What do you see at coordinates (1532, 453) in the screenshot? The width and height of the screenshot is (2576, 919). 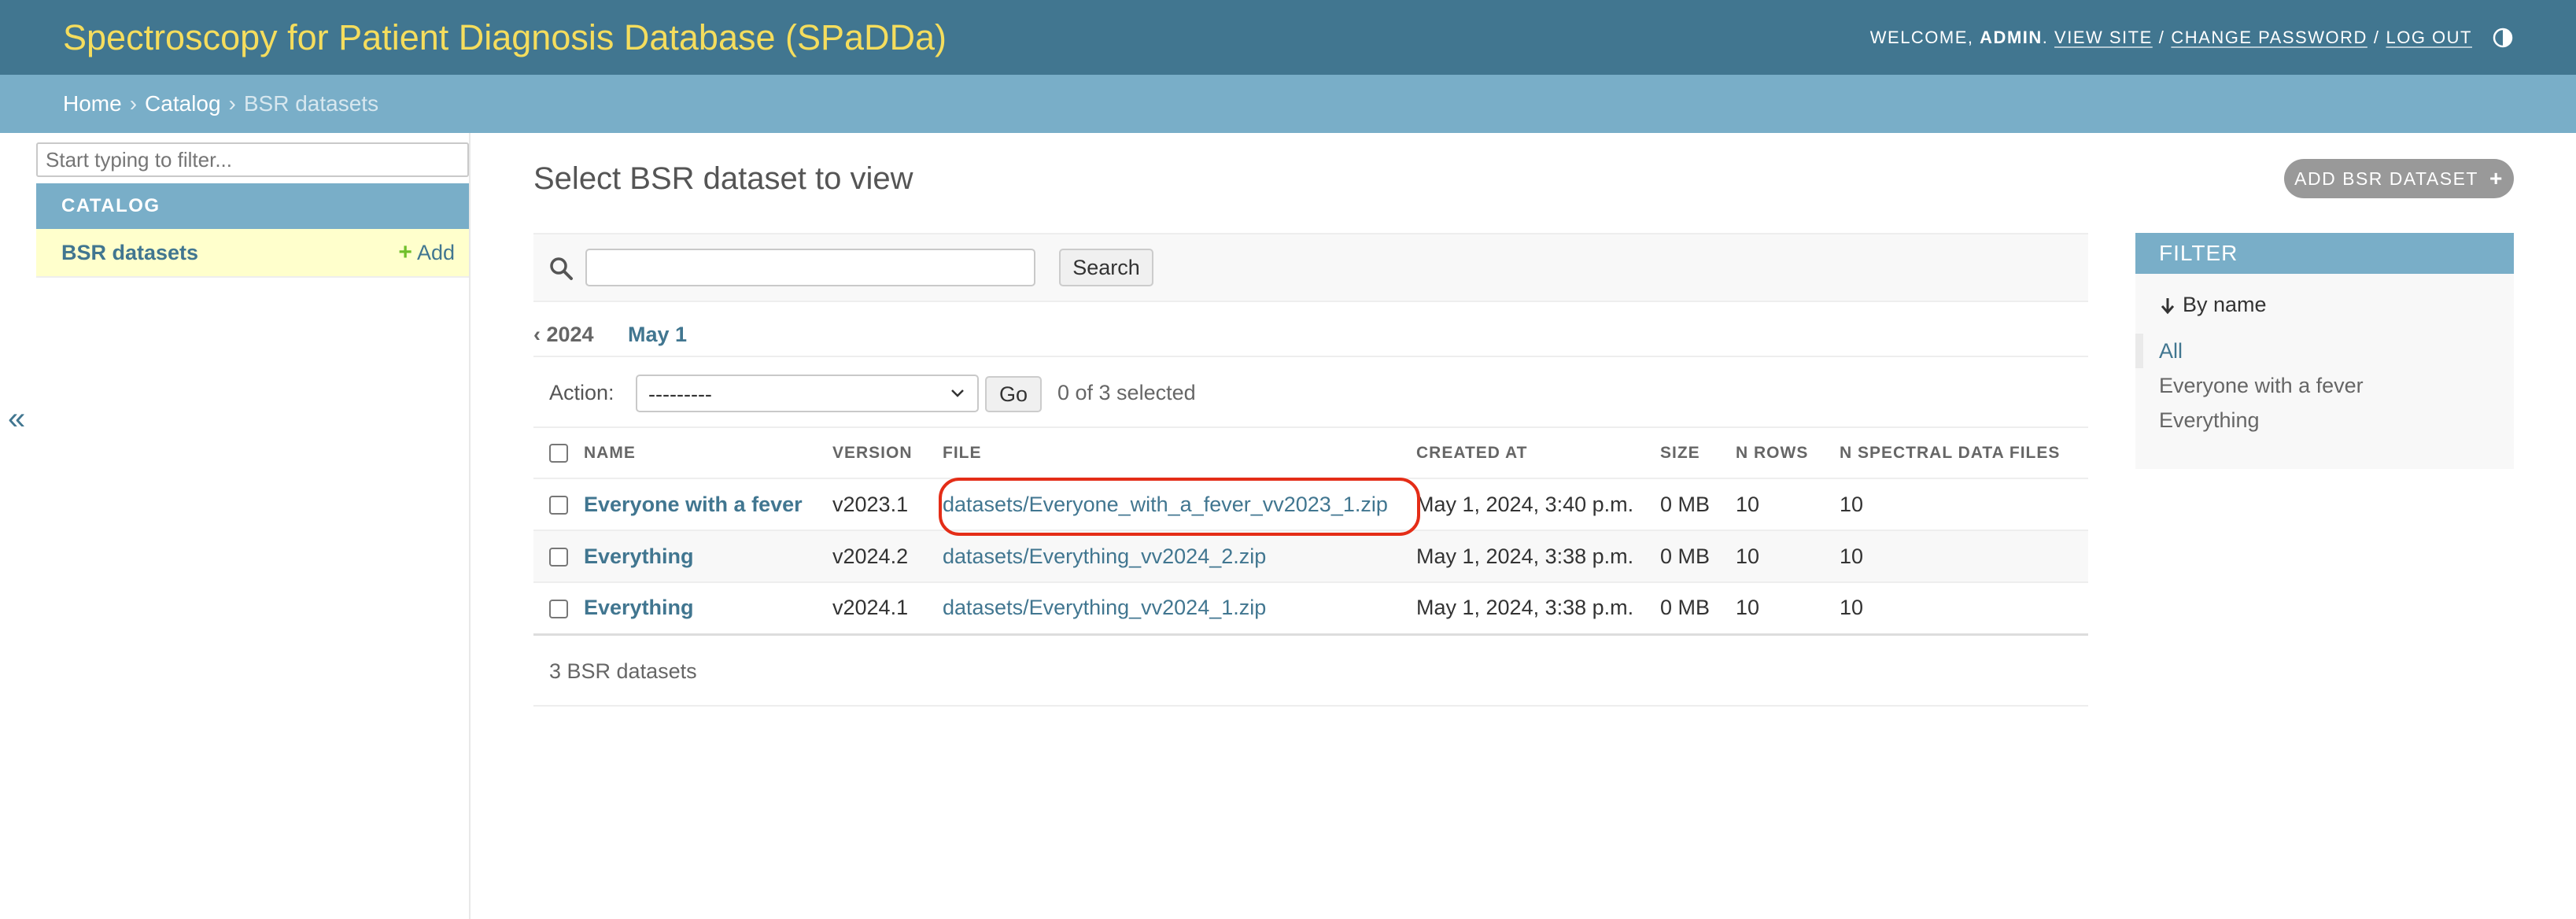 I see `column-header-created-at: Created at` at bounding box center [1532, 453].